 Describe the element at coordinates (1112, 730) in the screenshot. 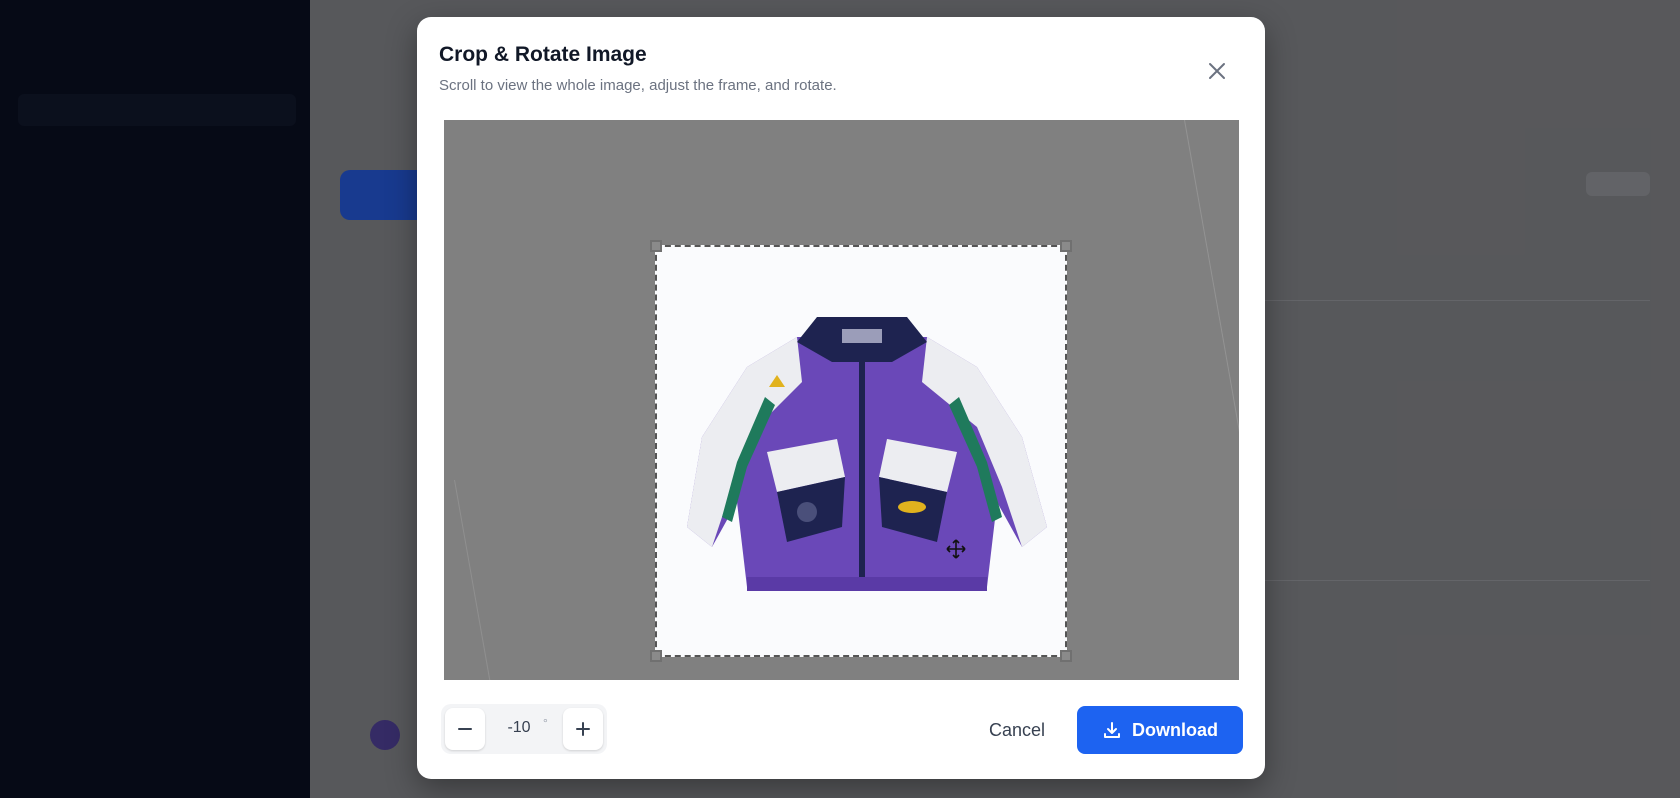

I see `download-icon` at that location.